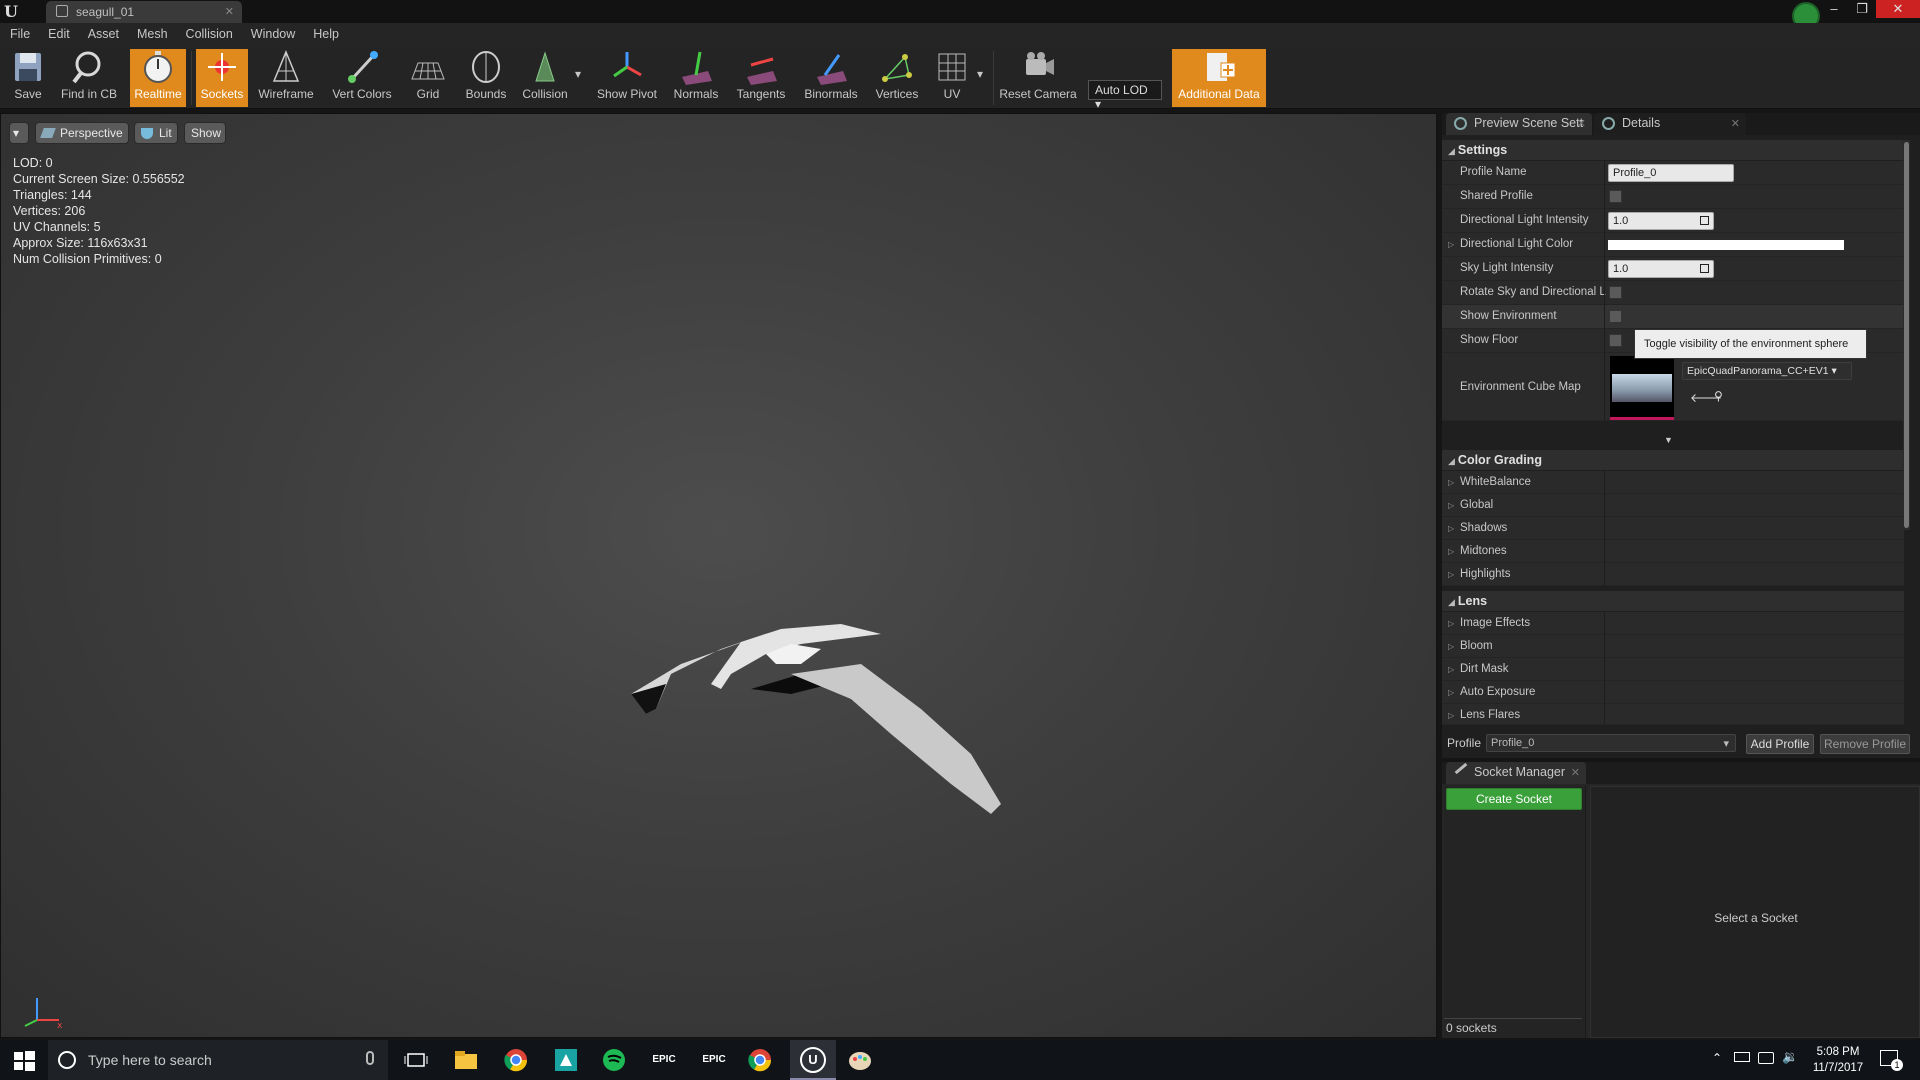 The height and width of the screenshot is (1080, 1920). Describe the element at coordinates (1766, 1058) in the screenshot. I see `network-icon` at that location.